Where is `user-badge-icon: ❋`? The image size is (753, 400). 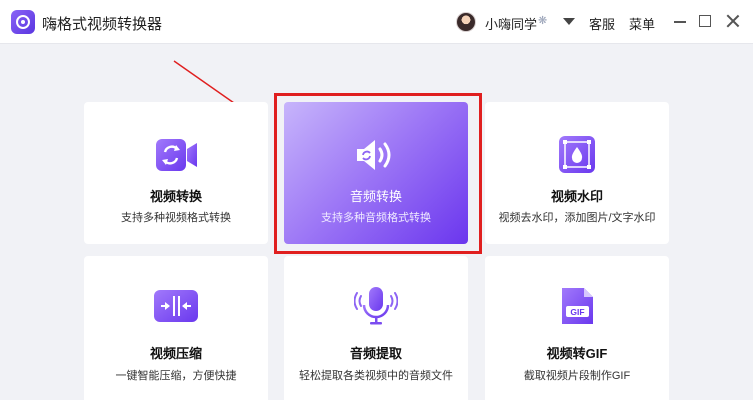
user-badge-icon: ❋ is located at coordinates (543, 21).